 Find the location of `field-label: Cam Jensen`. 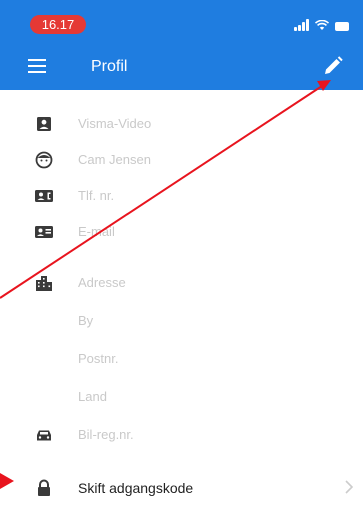

field-label: Cam Jensen is located at coordinates (114, 159).